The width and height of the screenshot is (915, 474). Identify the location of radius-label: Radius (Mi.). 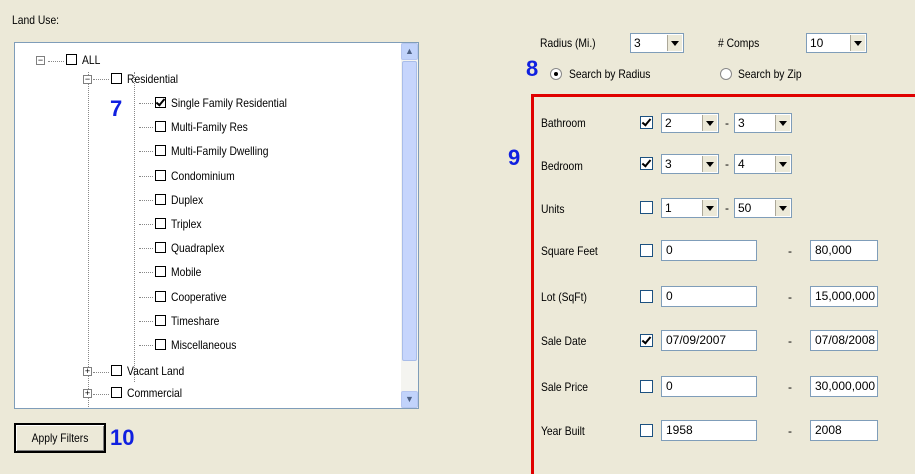
(568, 43).